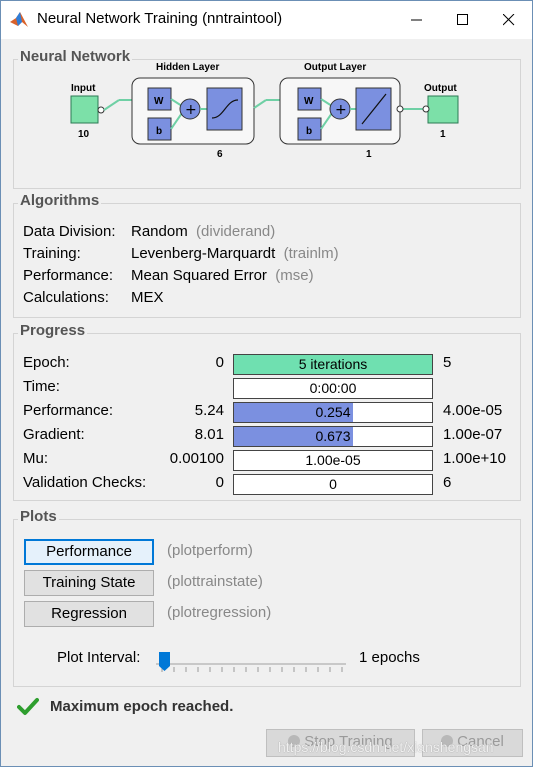 This screenshot has height=767, width=533. Describe the element at coordinates (84, 134) in the screenshot. I see `input-size: 10` at that location.